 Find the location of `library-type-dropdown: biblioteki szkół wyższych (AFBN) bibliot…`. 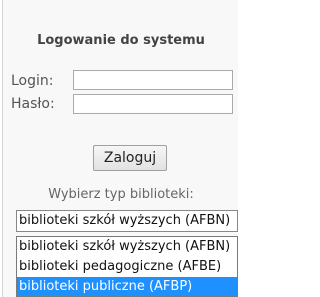

library-type-dropdown: biblioteki szkół wyższych (AFBN) bibliot… is located at coordinates (127, 266).